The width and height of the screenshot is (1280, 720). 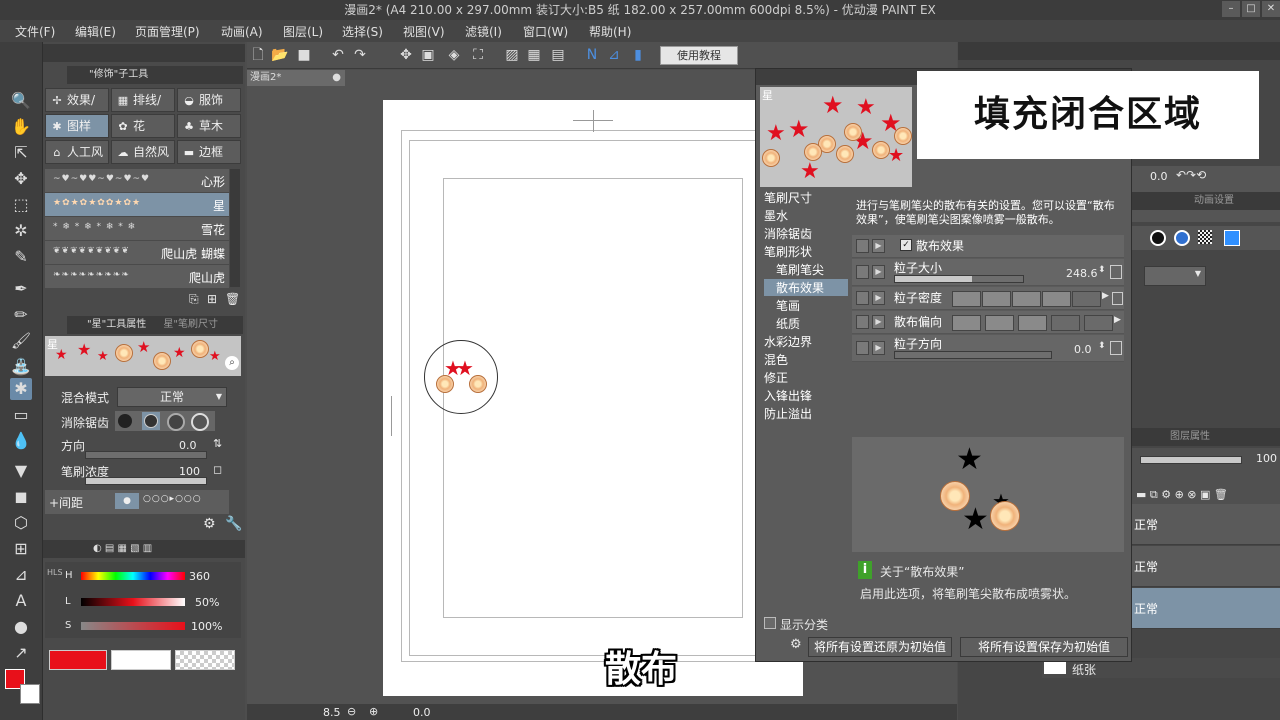 I want to click on category-brush-size: 笔刷尺寸, so click(x=788, y=197).